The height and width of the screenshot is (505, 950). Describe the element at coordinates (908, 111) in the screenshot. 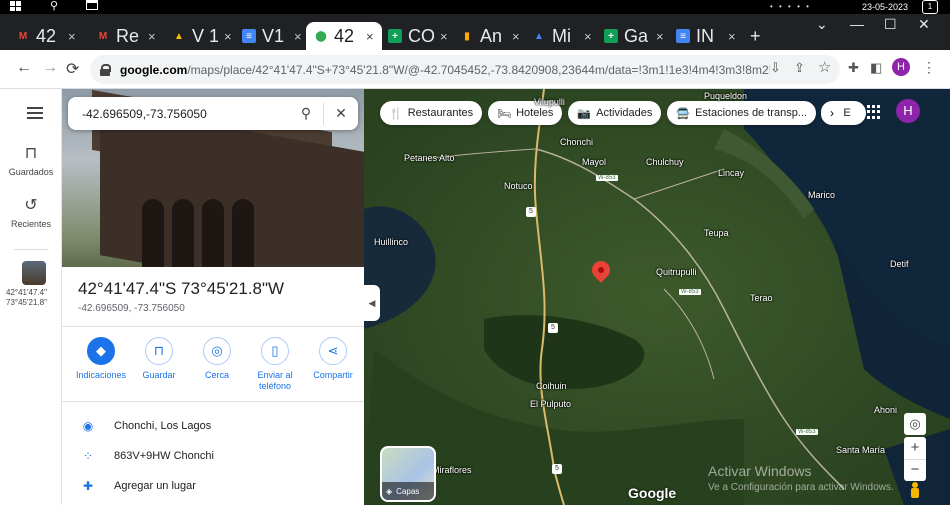

I see `map-profile-avatar: H` at that location.